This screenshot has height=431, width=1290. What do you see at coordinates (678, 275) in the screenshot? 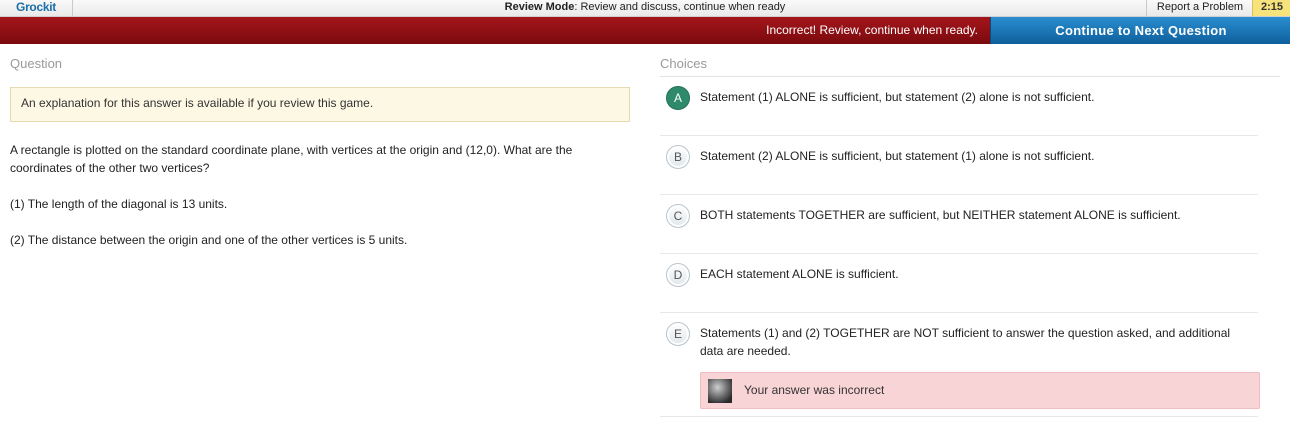
I see `choice-d-badge: D` at bounding box center [678, 275].